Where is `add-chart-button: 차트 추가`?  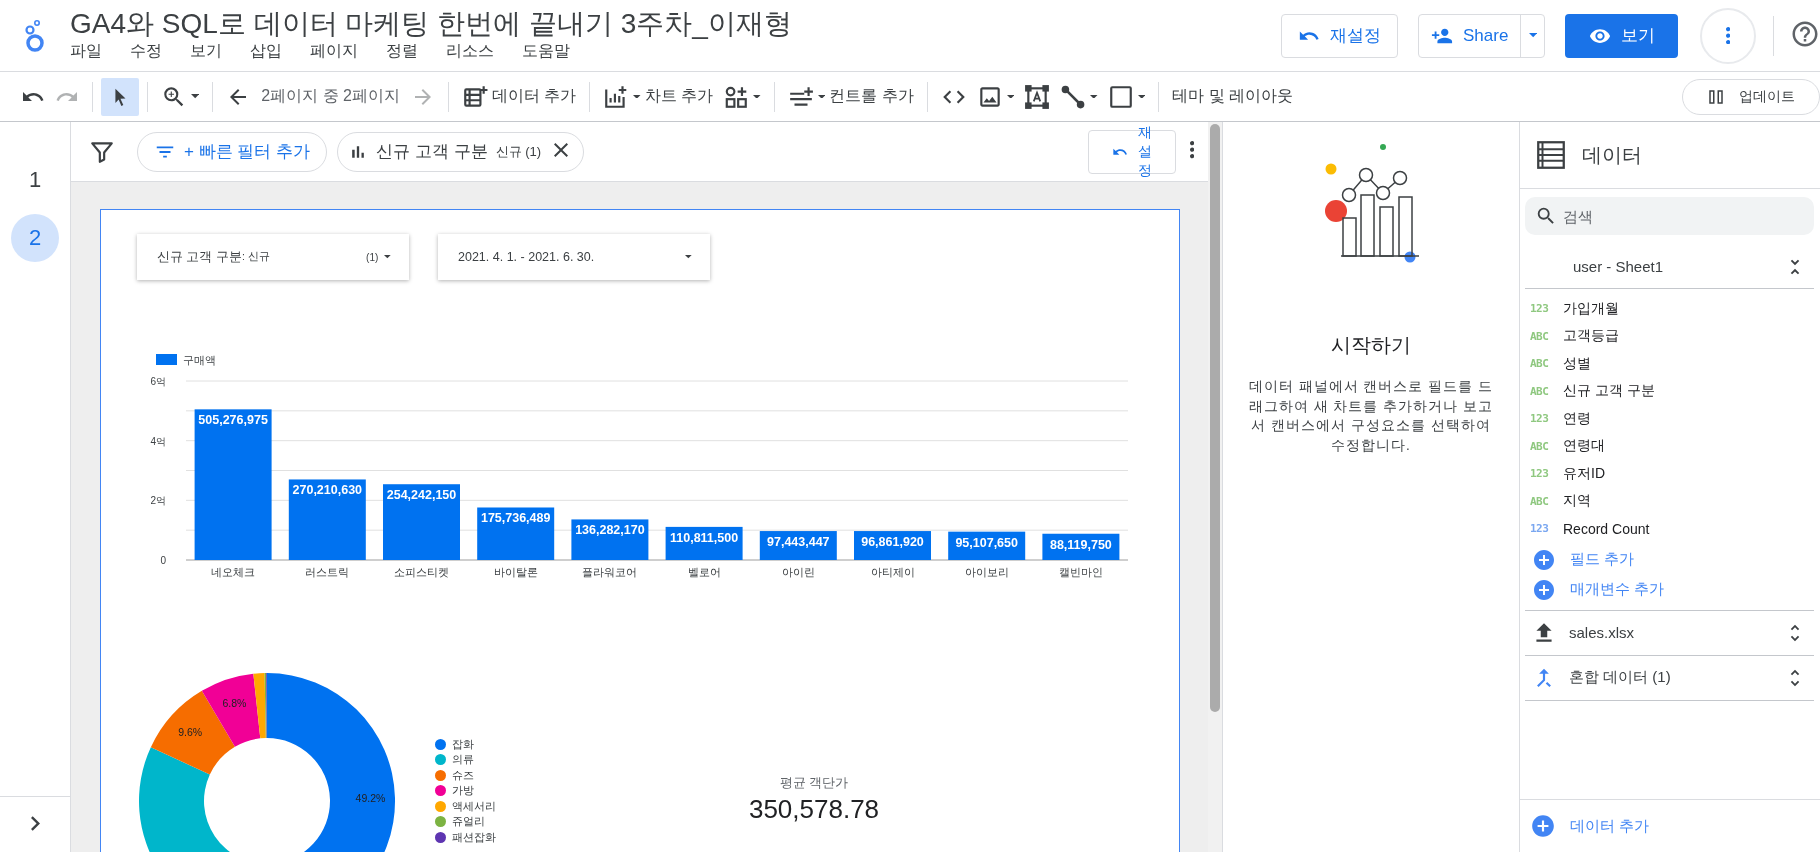
add-chart-button: 차트 추가 is located at coordinates (658, 96).